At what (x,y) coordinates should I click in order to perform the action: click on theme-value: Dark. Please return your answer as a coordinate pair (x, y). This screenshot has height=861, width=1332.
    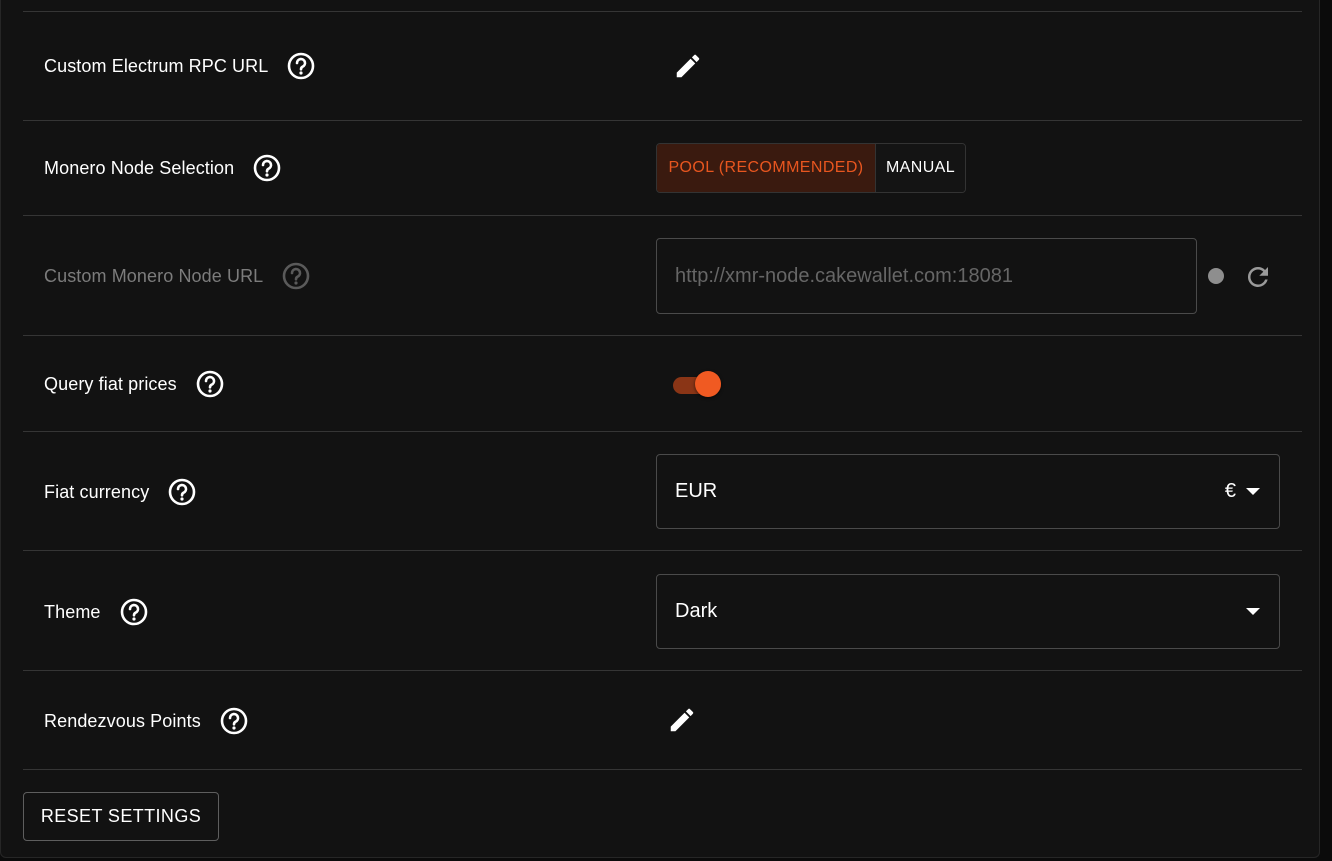
    Looking at the image, I should click on (696, 611).